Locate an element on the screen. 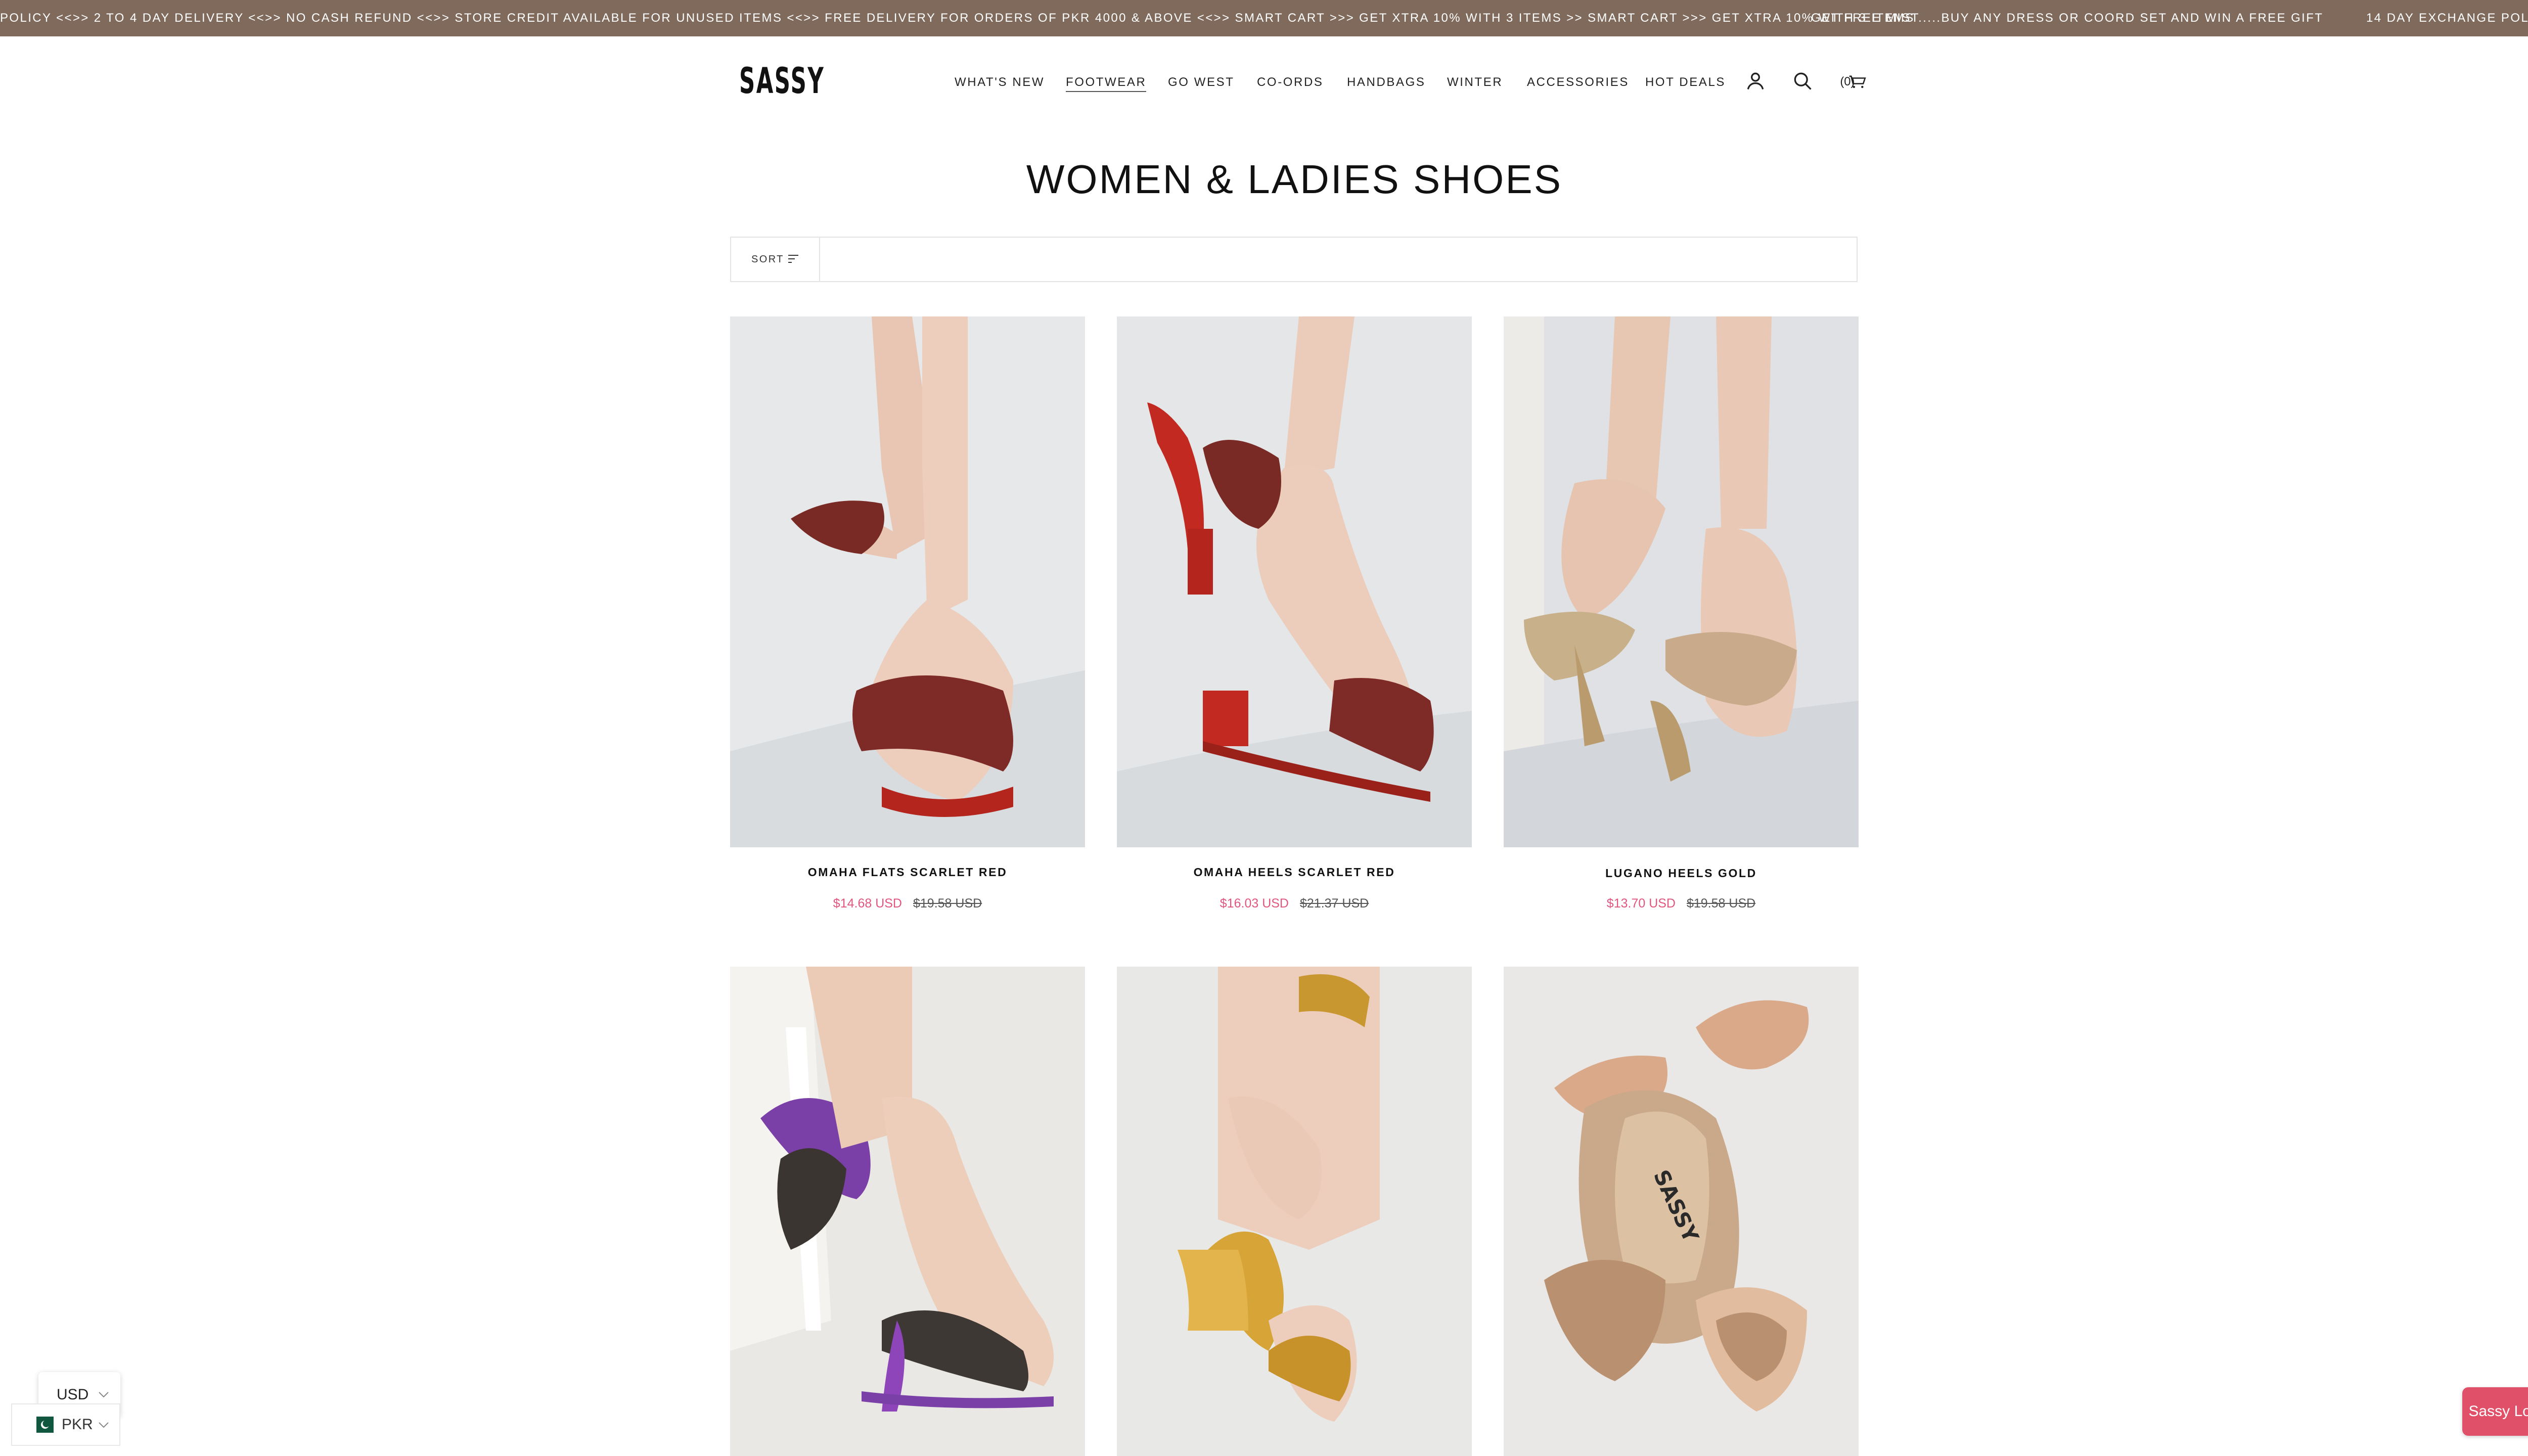  product-image-purple-heels is located at coordinates (908, 1211).